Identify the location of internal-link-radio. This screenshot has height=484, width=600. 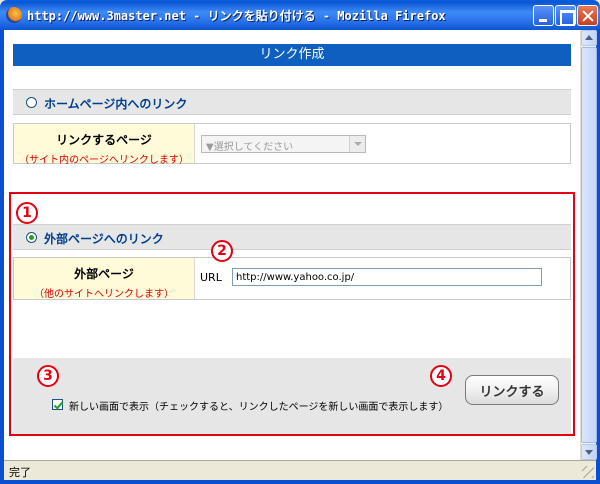
(31, 102).